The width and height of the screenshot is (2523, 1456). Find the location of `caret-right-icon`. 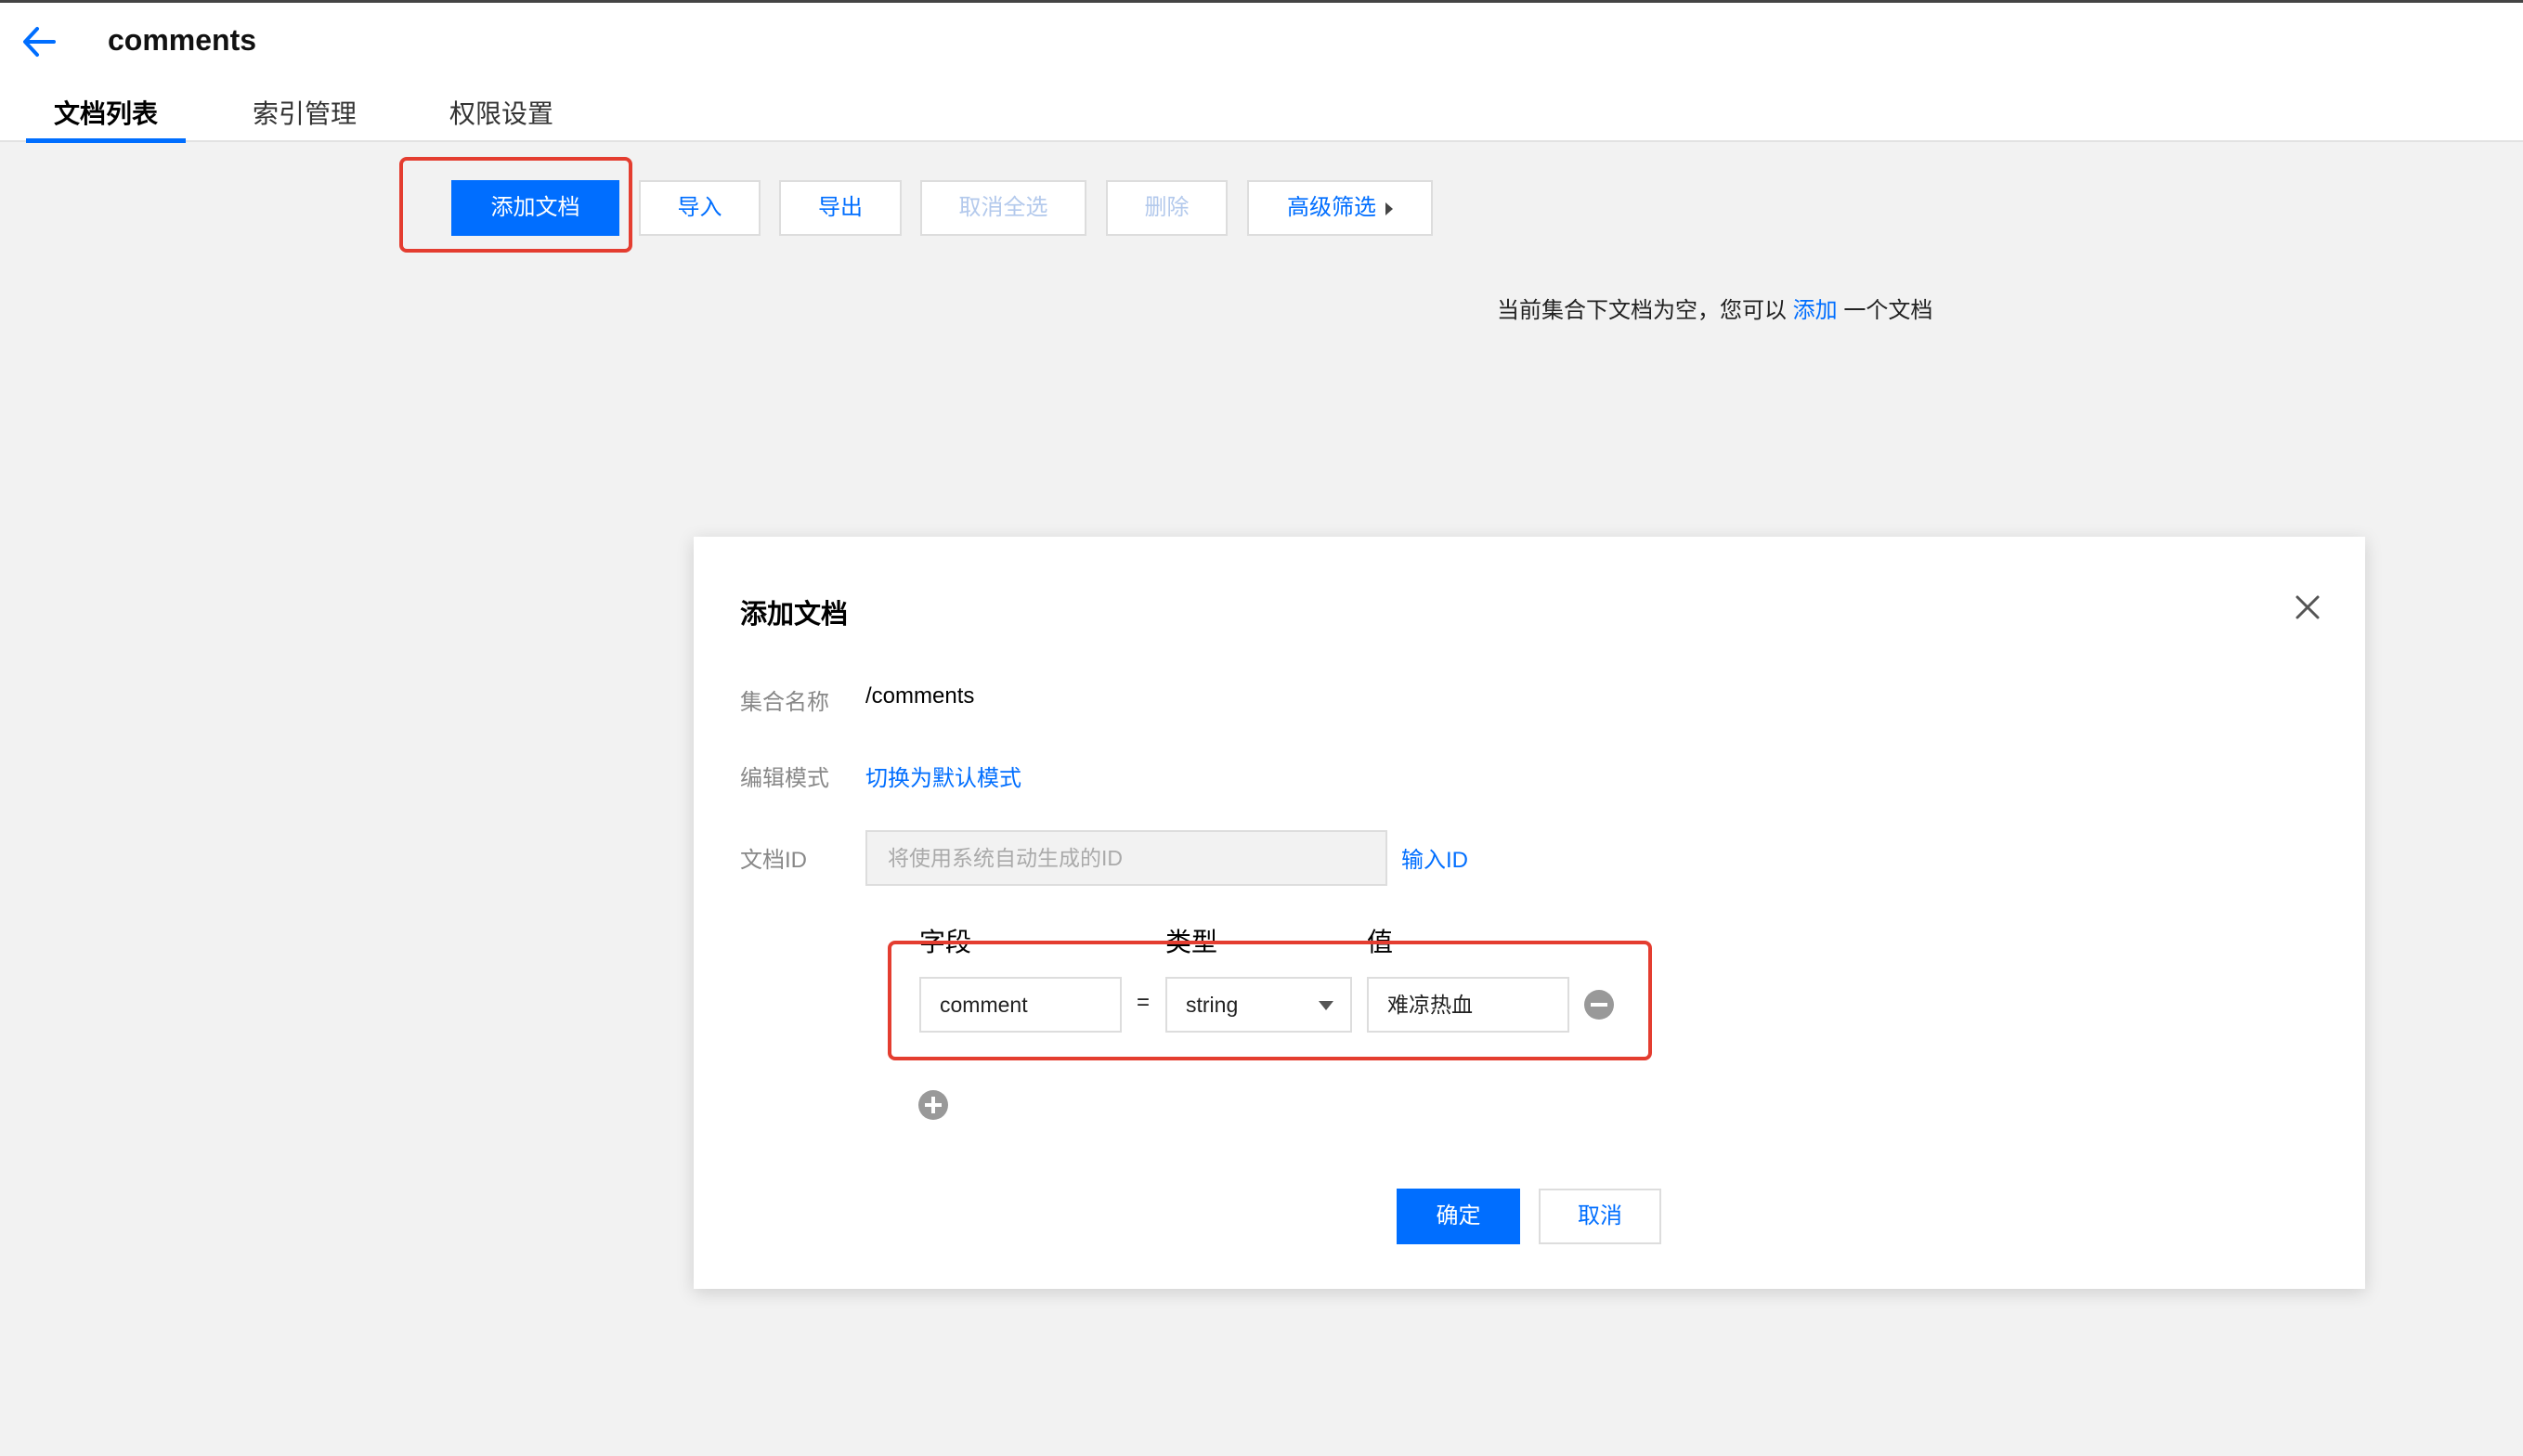

caret-right-icon is located at coordinates (1389, 208).